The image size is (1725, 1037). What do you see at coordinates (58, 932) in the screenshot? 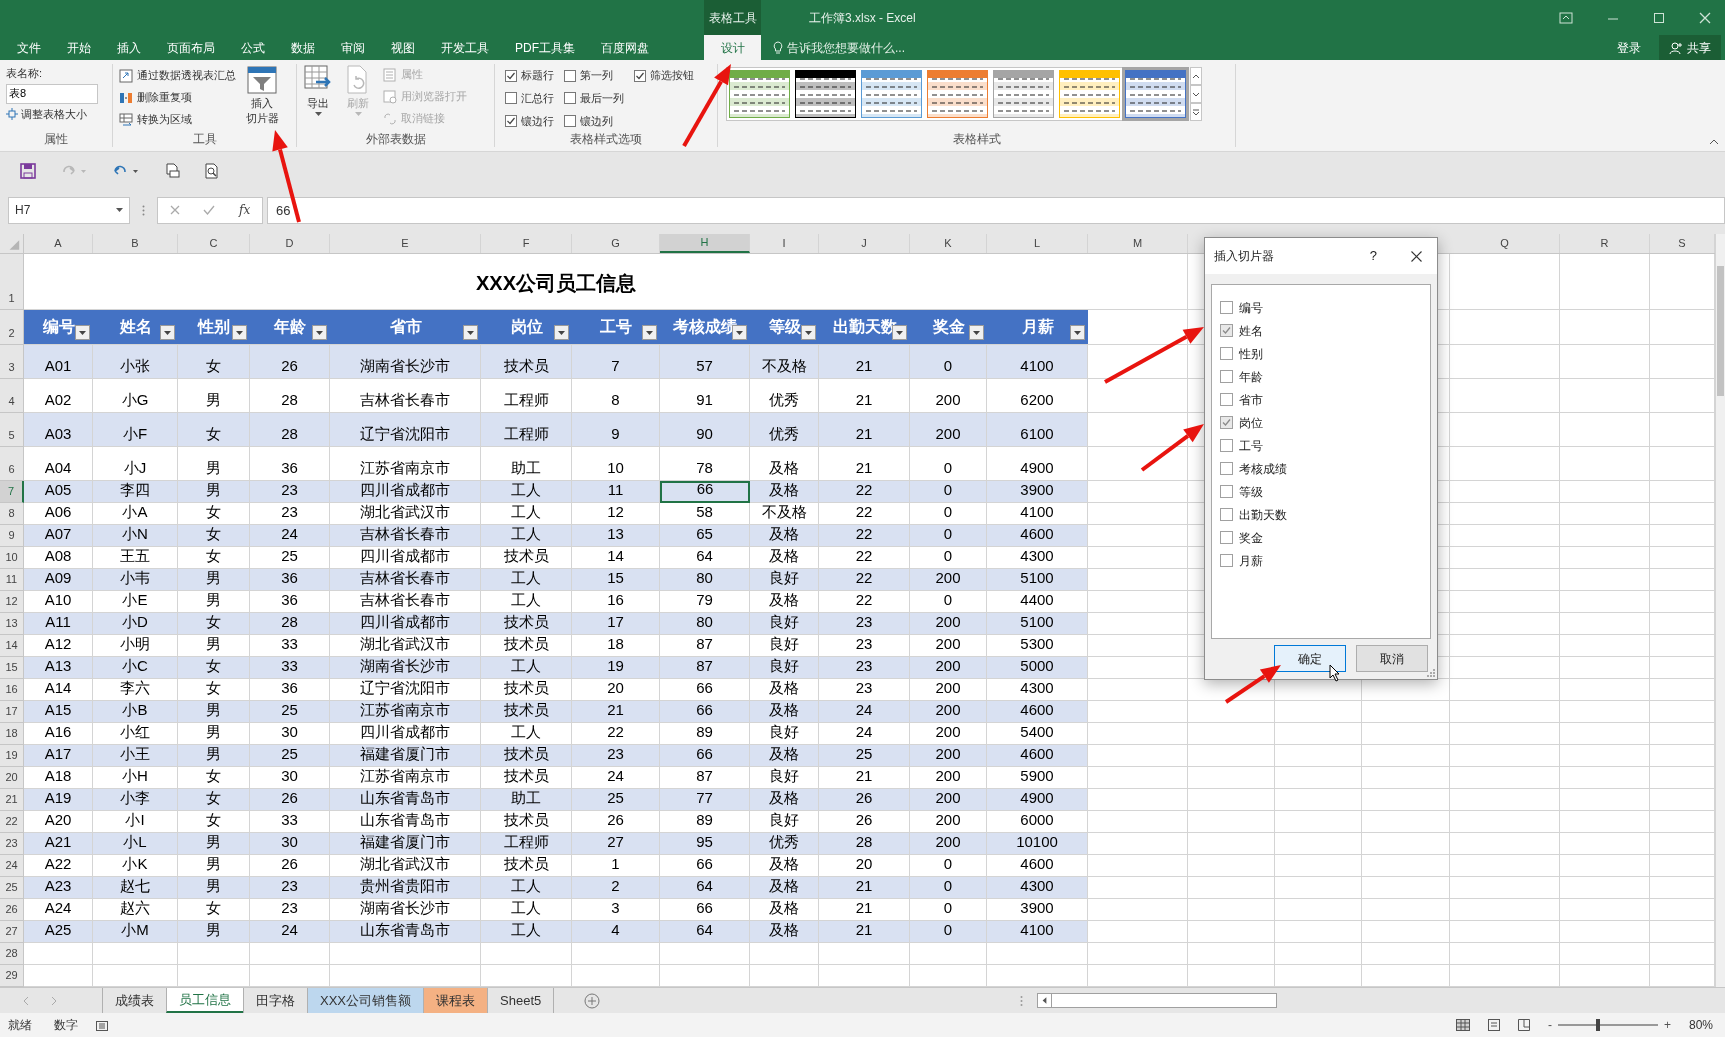
I see `table-cell: A25` at bounding box center [58, 932].